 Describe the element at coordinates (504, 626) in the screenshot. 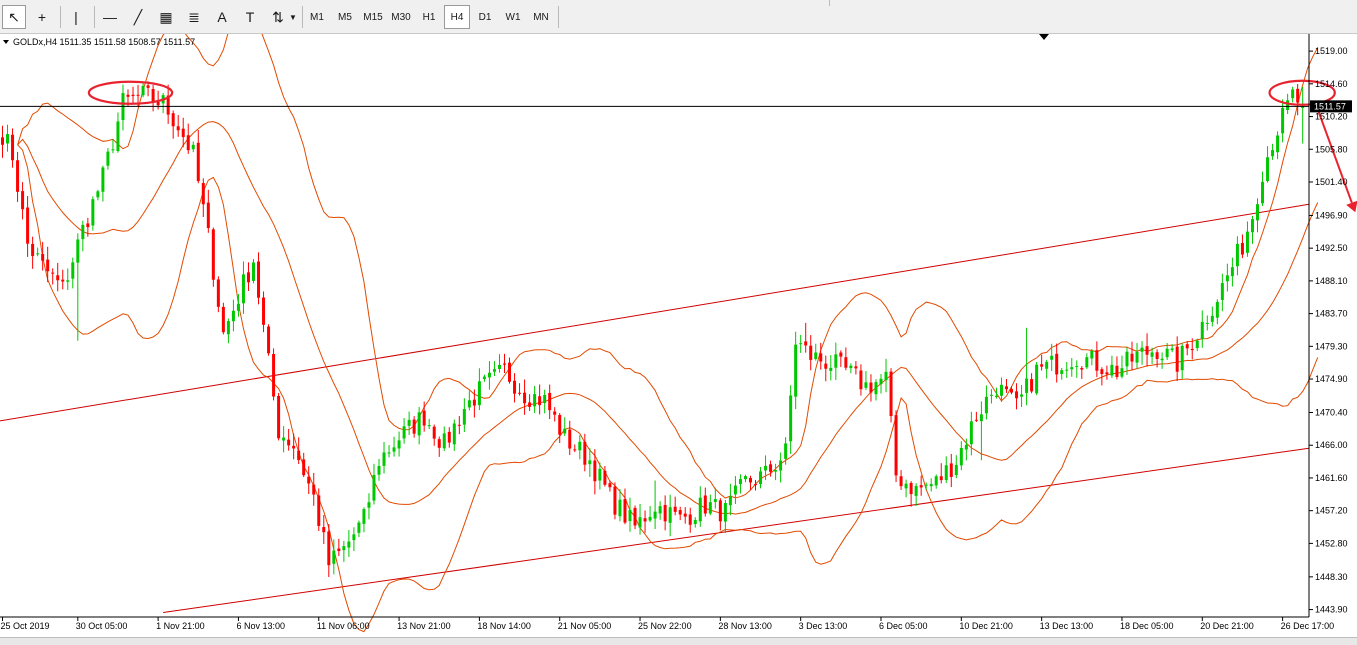

I see `x-tick-label: 18 Nov 14:00` at that location.